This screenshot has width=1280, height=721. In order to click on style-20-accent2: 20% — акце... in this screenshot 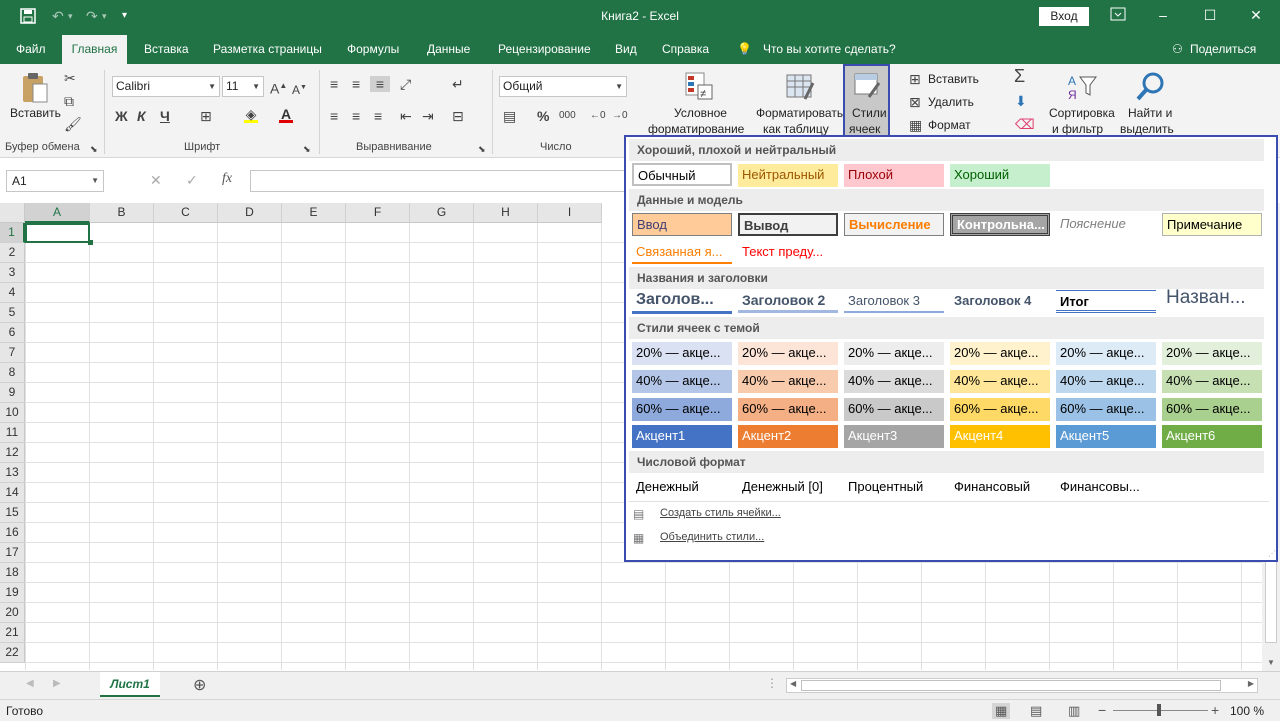, I will do `click(788, 353)`.